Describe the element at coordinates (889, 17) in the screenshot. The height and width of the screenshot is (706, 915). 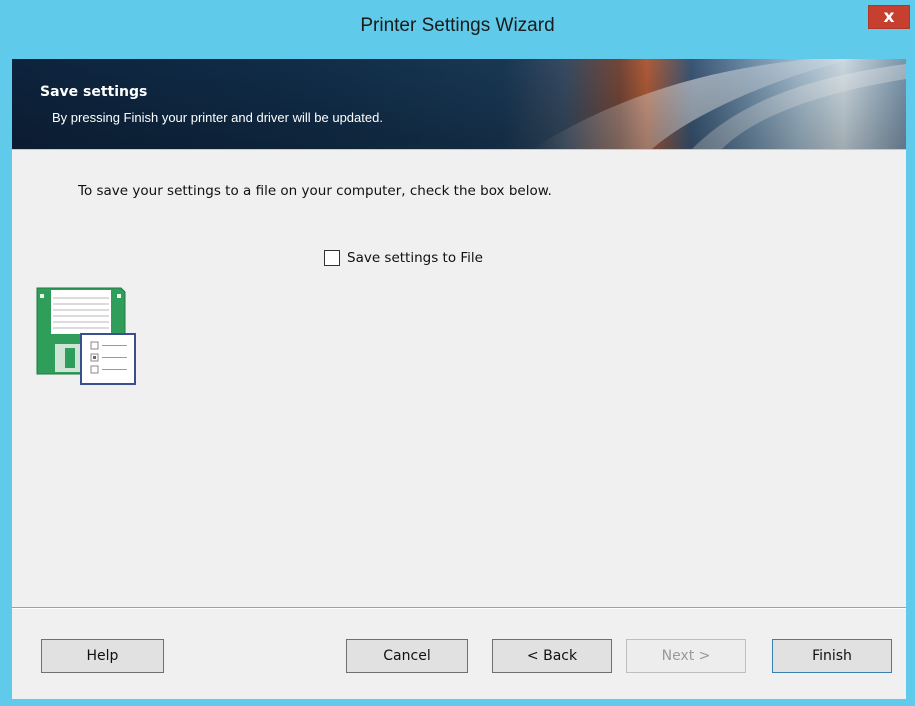
I see `close-button: x` at that location.